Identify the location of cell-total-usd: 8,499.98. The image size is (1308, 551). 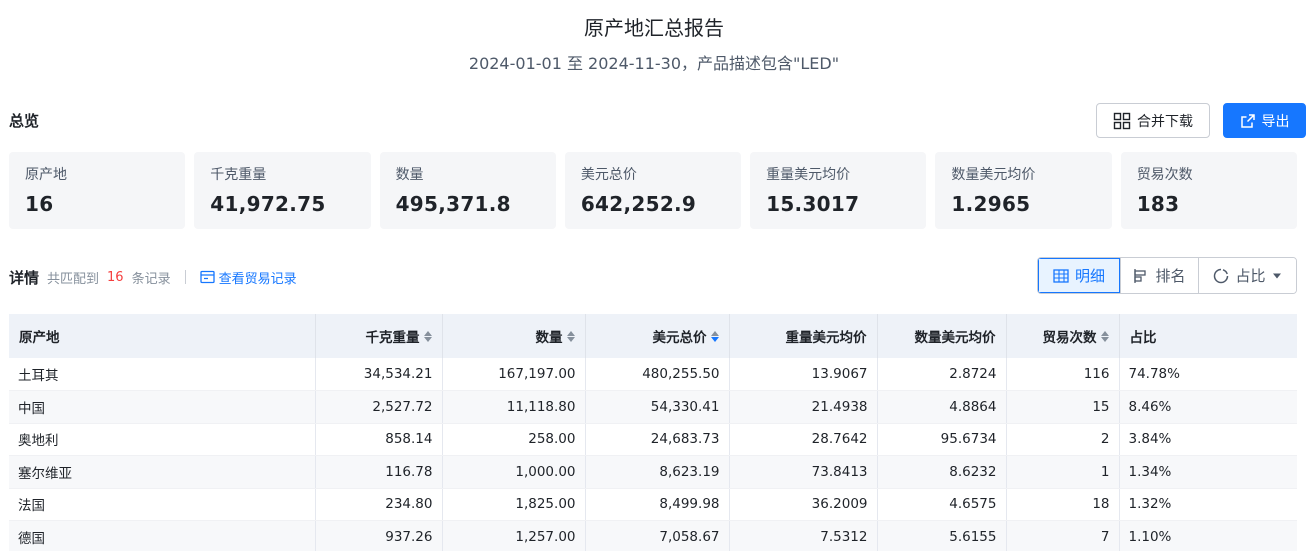
(657, 504).